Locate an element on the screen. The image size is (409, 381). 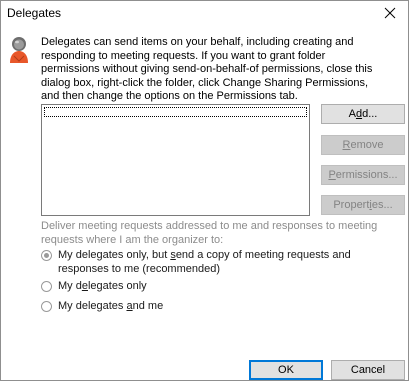
option-delegates-and-me: My delegates and me is located at coordinates (141, 307).